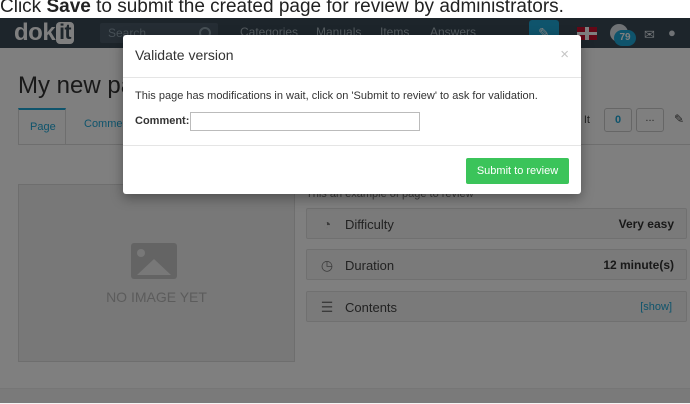 The image size is (690, 404). What do you see at coordinates (352, 170) in the screenshot?
I see `dialog-footer: Submit to review` at bounding box center [352, 170].